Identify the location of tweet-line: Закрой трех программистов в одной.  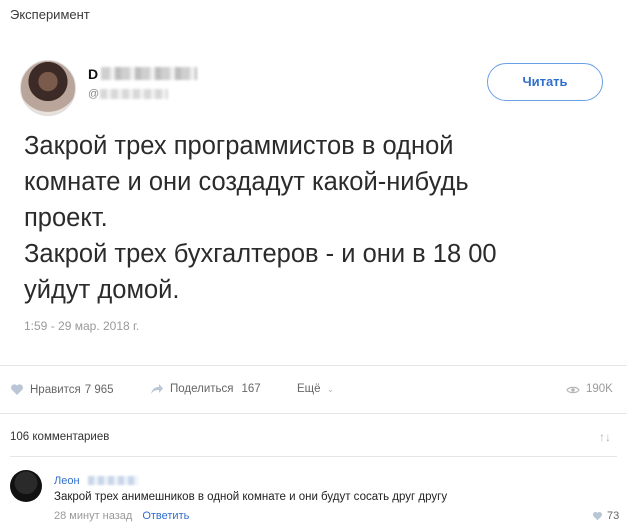
(239, 146).